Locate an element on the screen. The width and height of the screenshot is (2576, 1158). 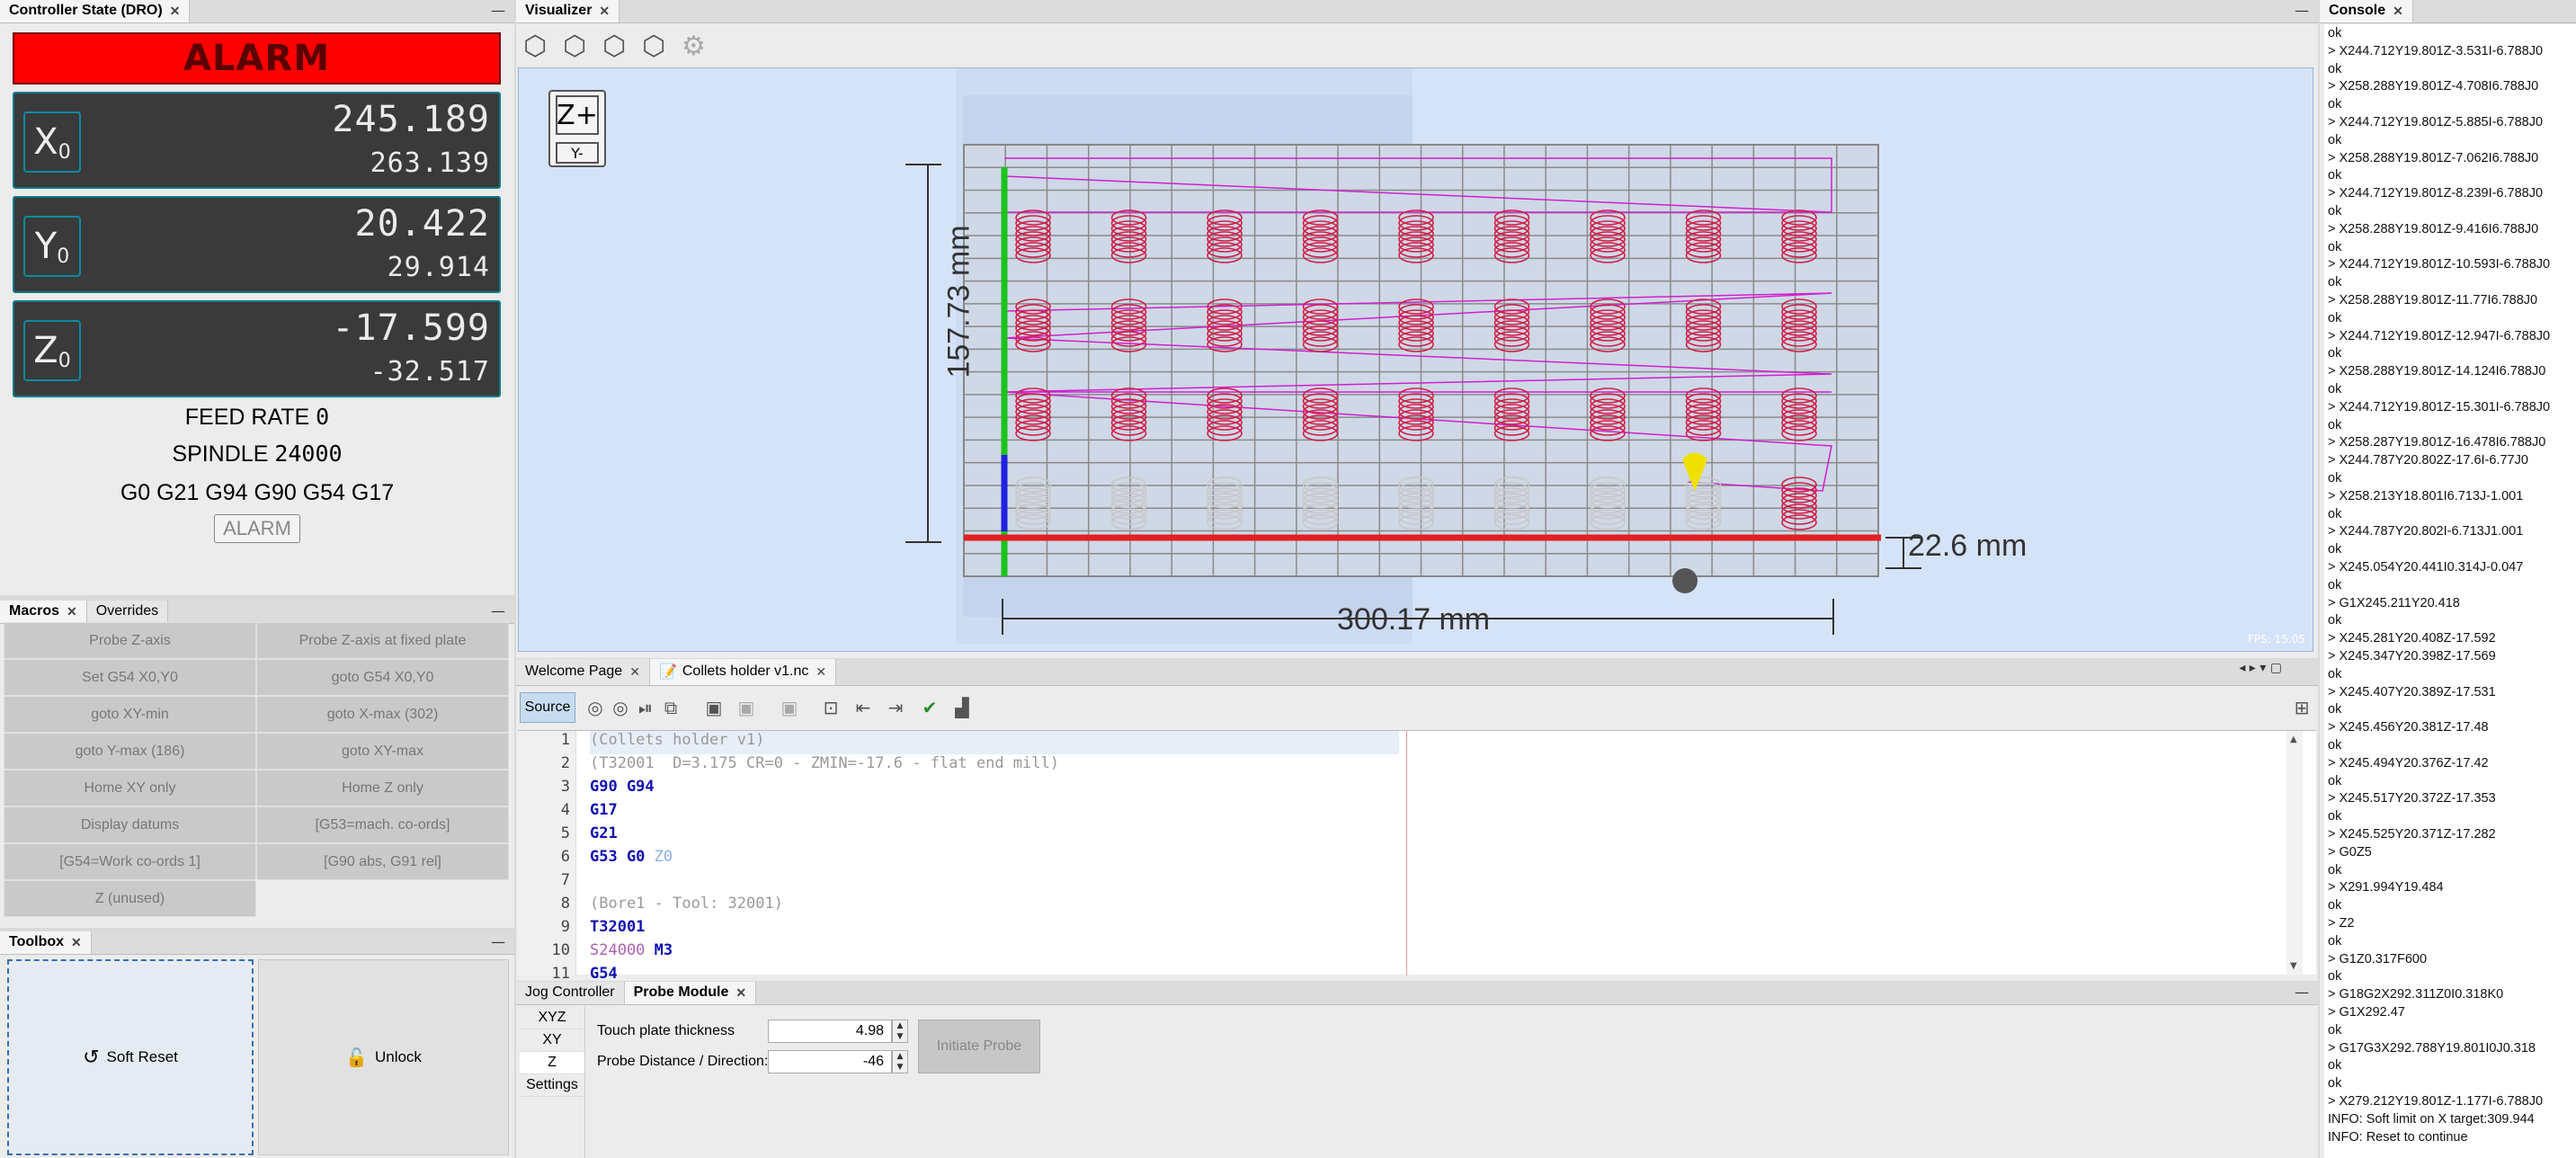
console-line: > X244.712Y19.801Z-12.947I-6.788J0 is located at coordinates (2439, 335).